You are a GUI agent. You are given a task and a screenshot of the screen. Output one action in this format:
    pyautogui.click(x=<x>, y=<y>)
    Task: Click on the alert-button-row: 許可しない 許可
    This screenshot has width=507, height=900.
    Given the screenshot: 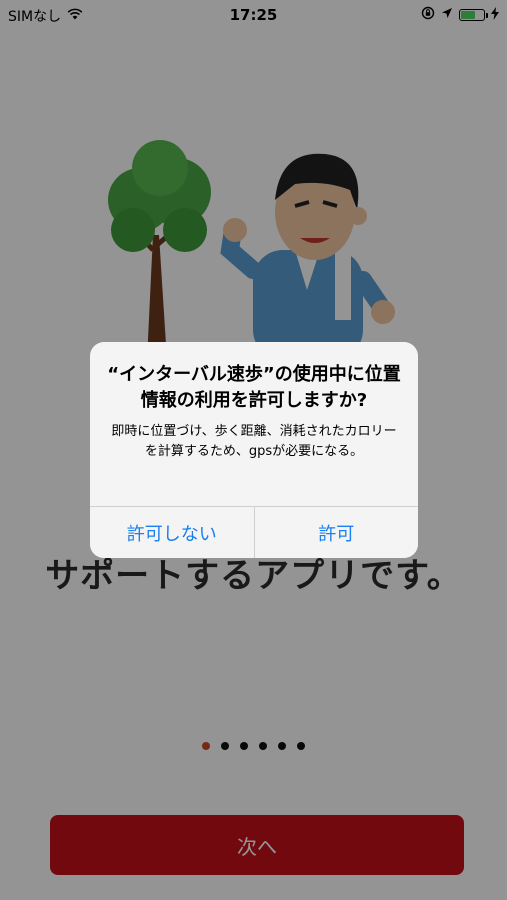 What is the action you would take?
    pyautogui.click(x=254, y=532)
    